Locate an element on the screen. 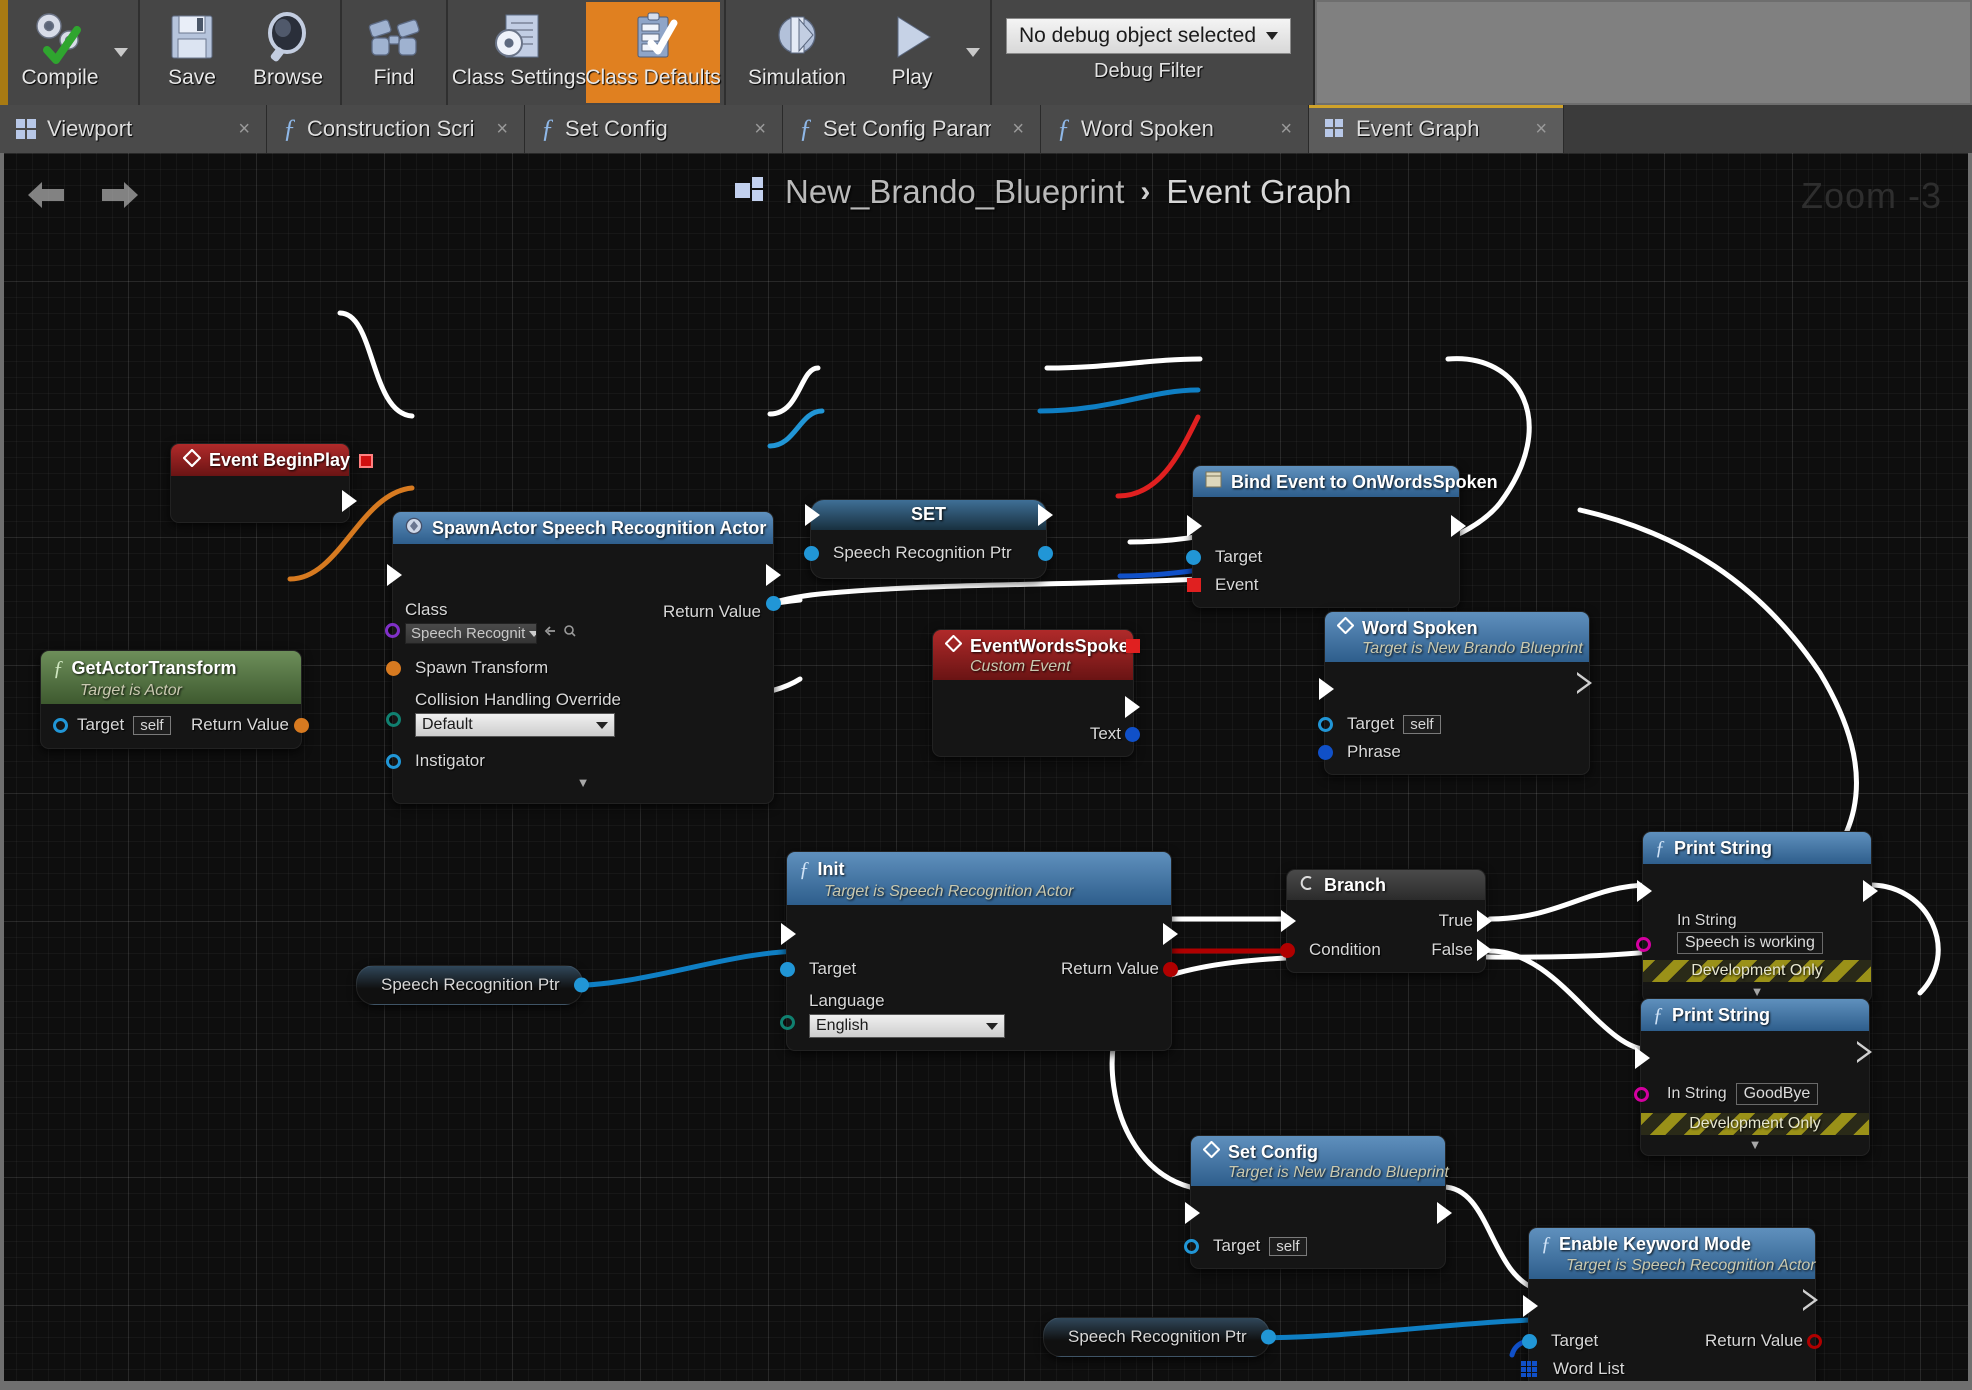 The image size is (1972, 1390). node-get-speech-recognition-ptr-2: Speech Recognition Ptr is located at coordinates (1159, 1337).